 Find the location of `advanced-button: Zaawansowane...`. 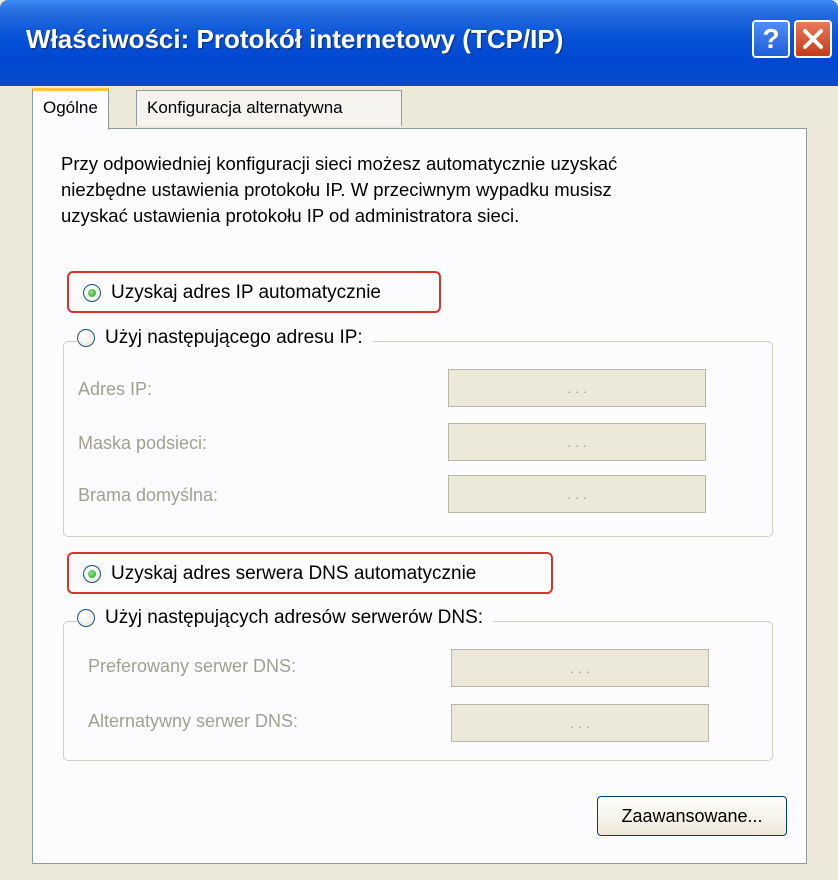

advanced-button: Zaawansowane... is located at coordinates (692, 816).